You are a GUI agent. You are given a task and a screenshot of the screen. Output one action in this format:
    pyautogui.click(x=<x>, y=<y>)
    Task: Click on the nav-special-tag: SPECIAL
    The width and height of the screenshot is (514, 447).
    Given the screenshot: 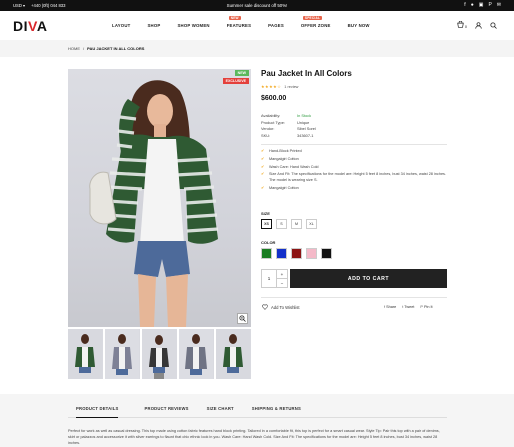 What is the action you would take?
    pyautogui.click(x=312, y=18)
    